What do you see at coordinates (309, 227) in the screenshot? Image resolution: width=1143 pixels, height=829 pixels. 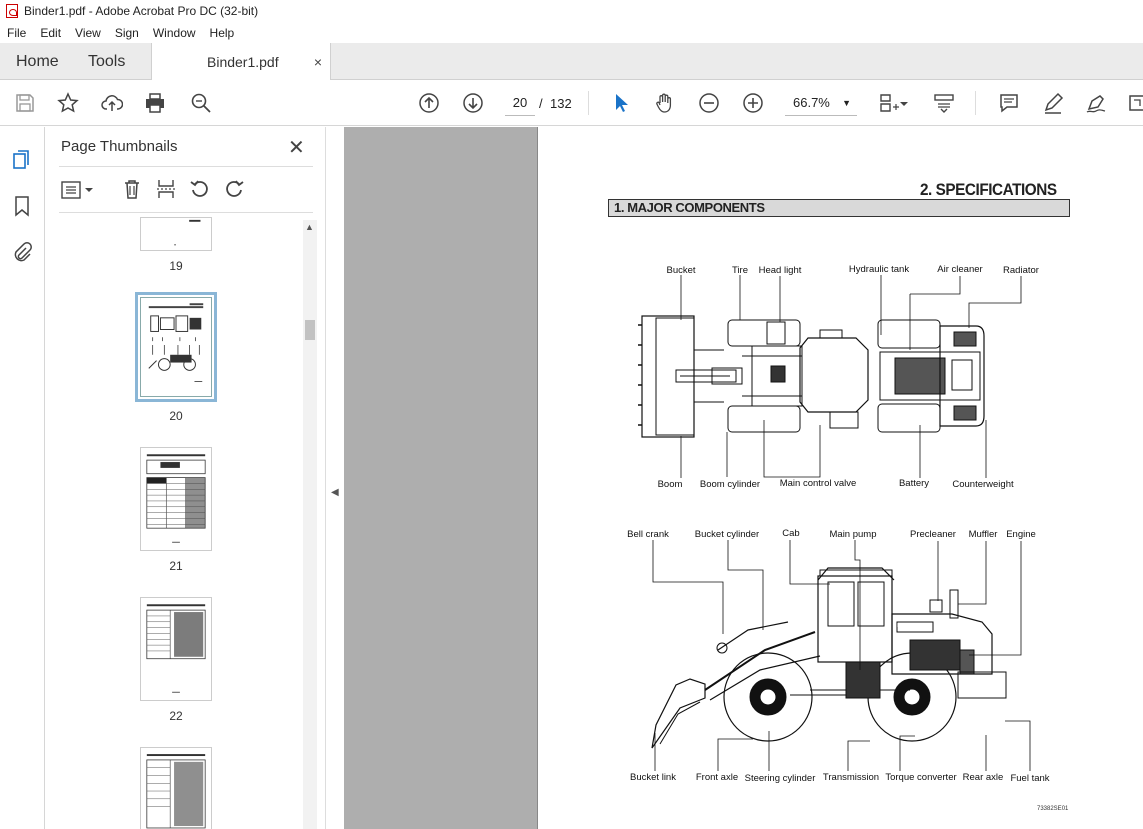 I see `scroll-up-icon: ▲` at bounding box center [309, 227].